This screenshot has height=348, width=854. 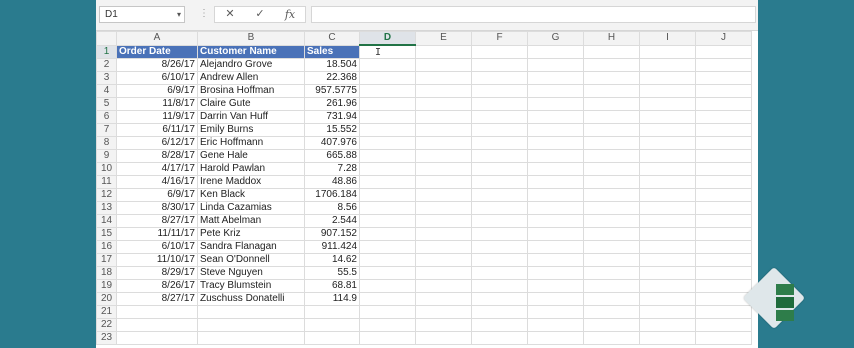 I want to click on row-header: 8, so click(x=106, y=143).